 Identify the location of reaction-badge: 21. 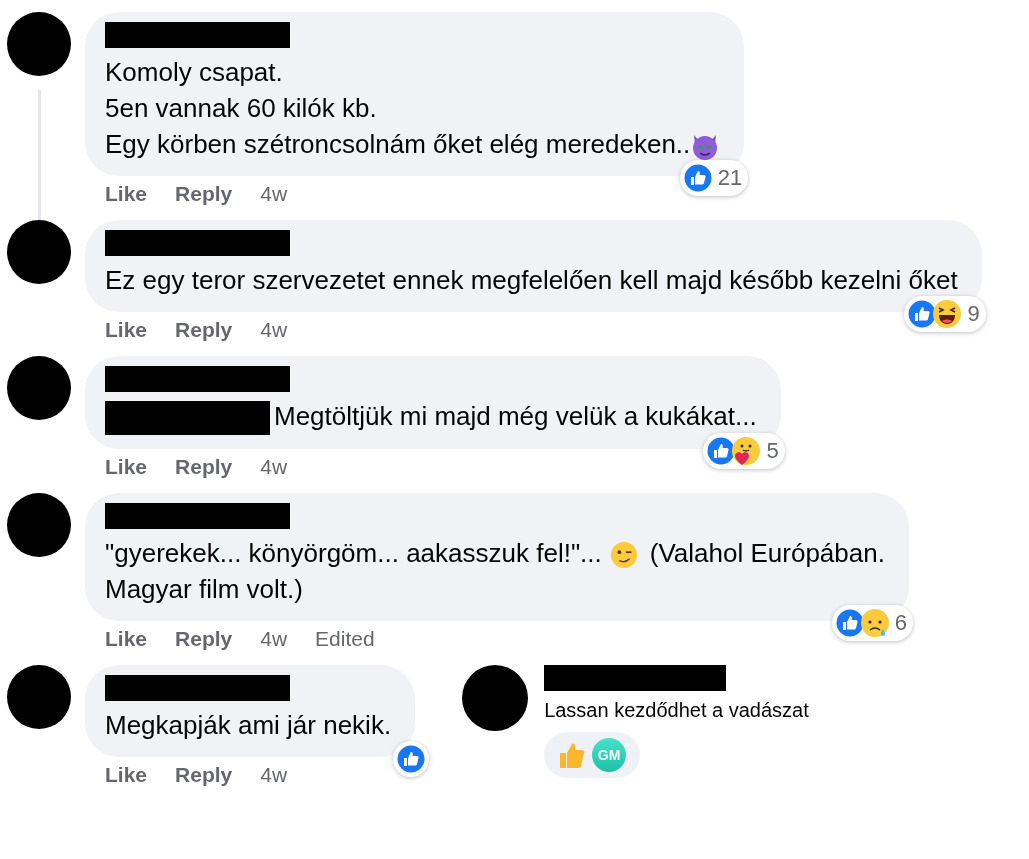
(714, 178).